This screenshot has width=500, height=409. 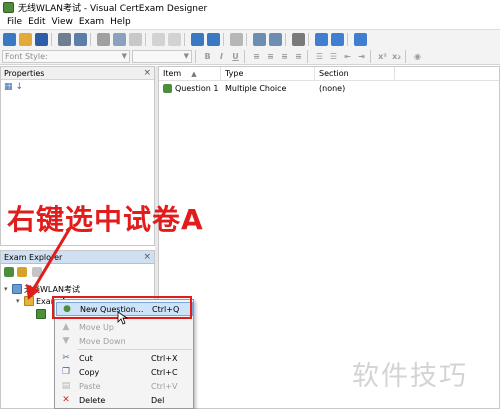 What do you see at coordinates (284, 56) in the screenshot?
I see `align-right-icon: ≡` at bounding box center [284, 56].